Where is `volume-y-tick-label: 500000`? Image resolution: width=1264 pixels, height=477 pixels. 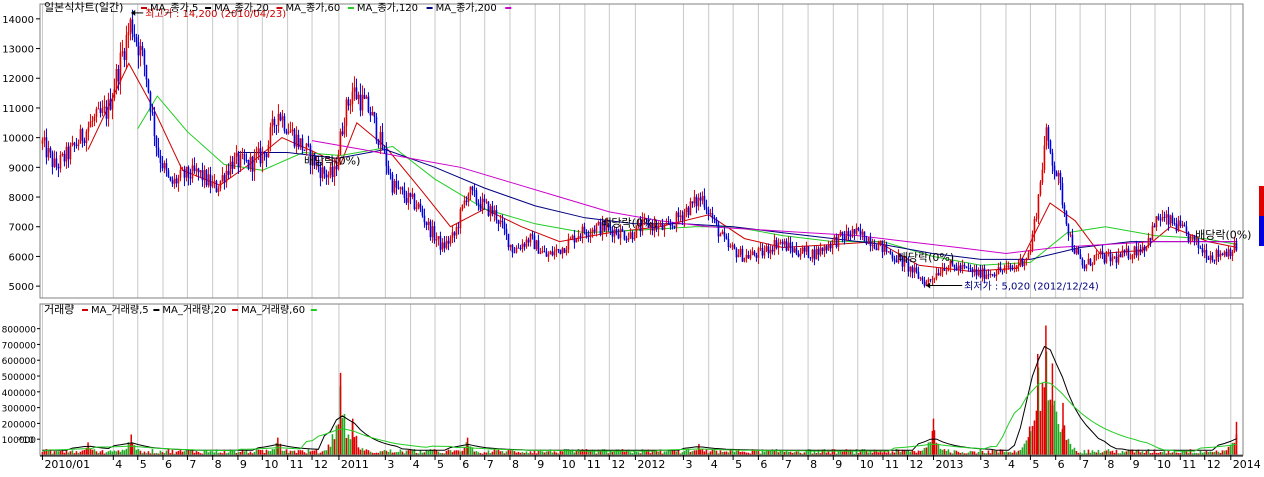 volume-y-tick-label: 500000 is located at coordinates (19, 378).